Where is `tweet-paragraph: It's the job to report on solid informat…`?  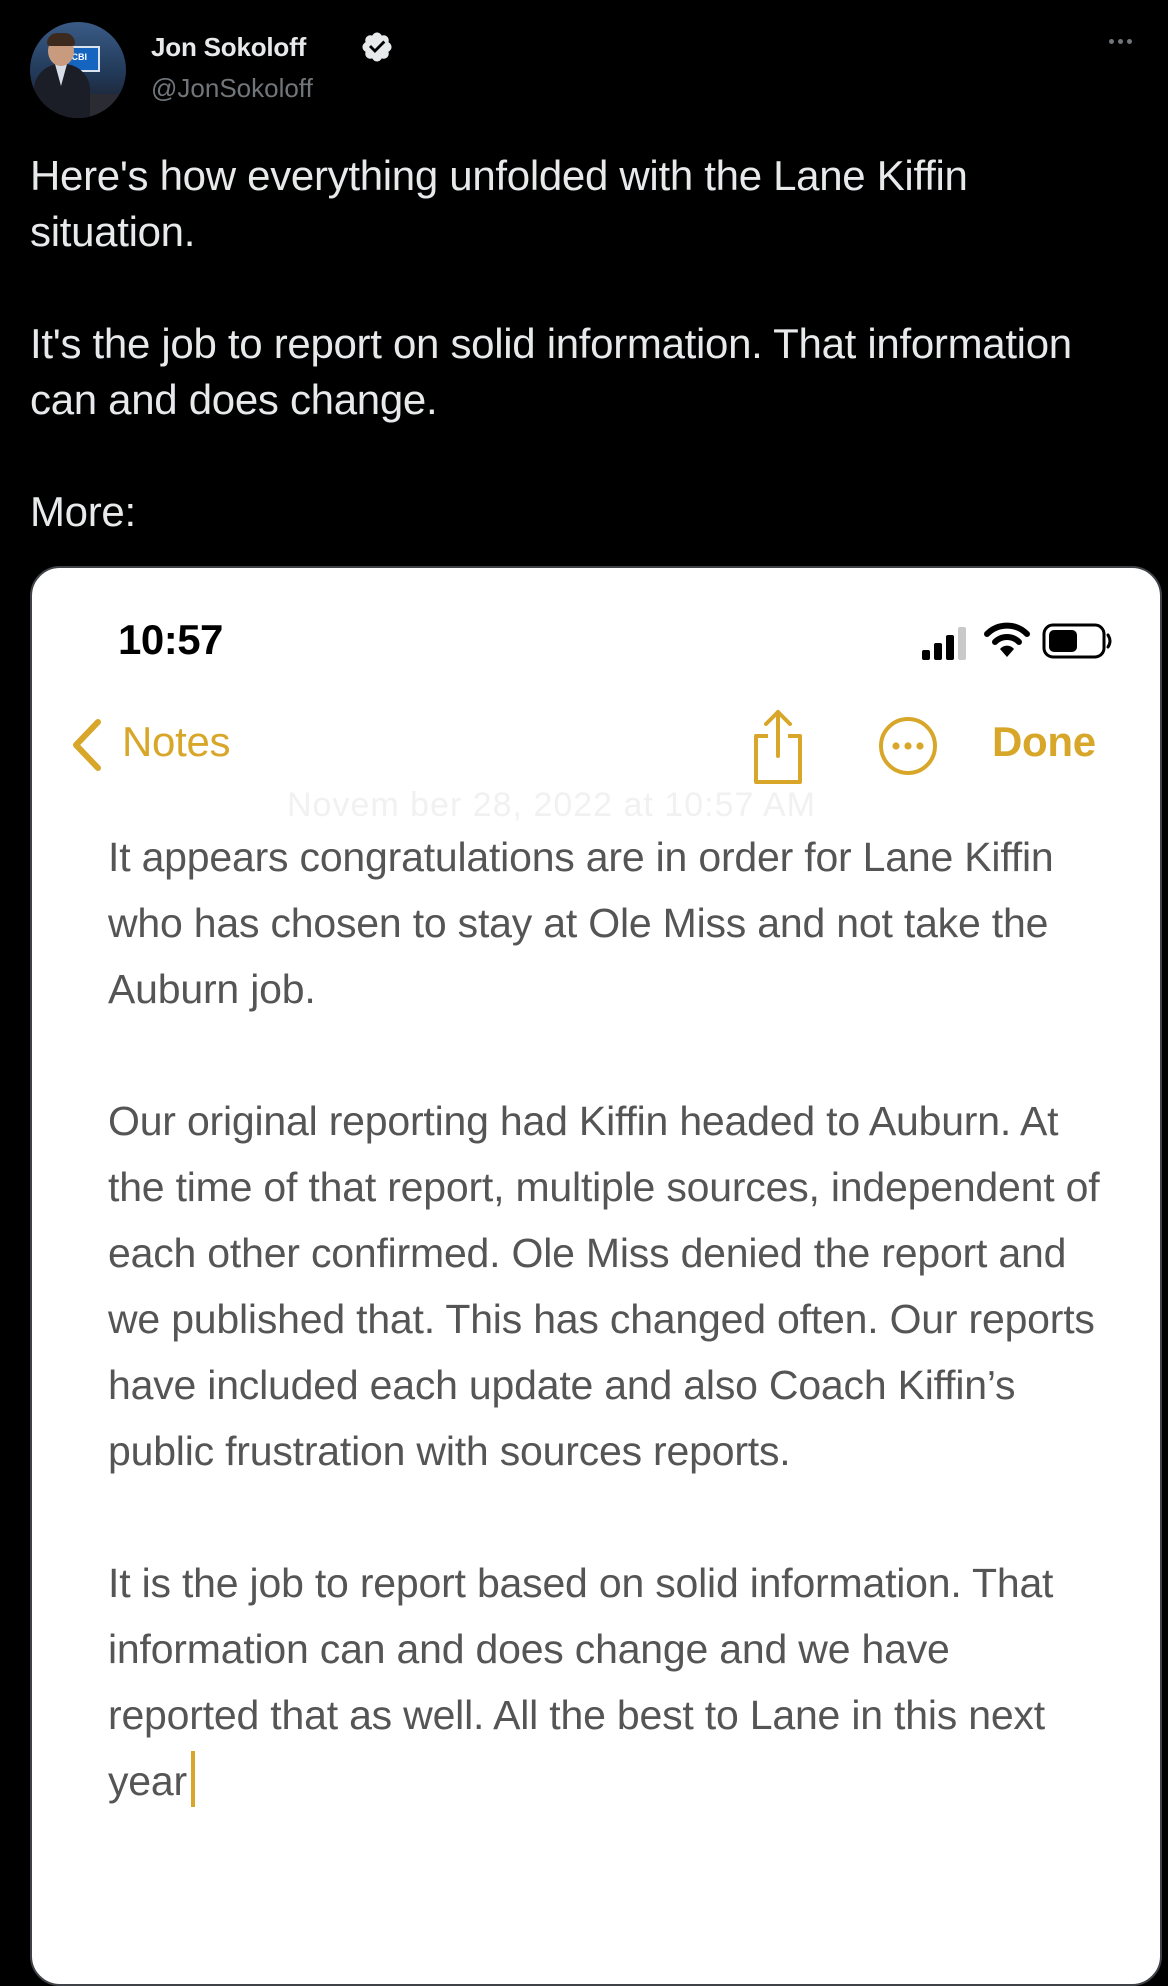
tweet-paragraph: It's the job to report on solid informat… is located at coordinates (551, 371).